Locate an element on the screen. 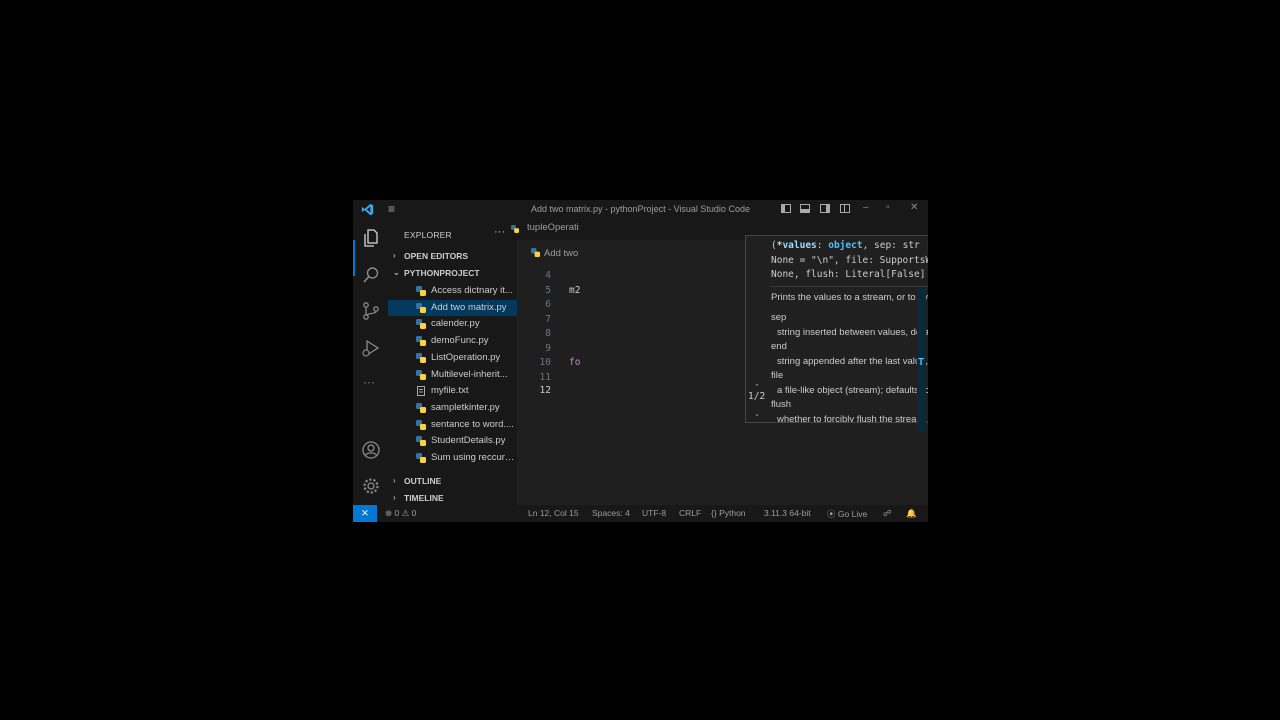 This screenshot has height=720, width=1280. param-description: whether to forcibly flush the stream. is located at coordinates (852, 418).